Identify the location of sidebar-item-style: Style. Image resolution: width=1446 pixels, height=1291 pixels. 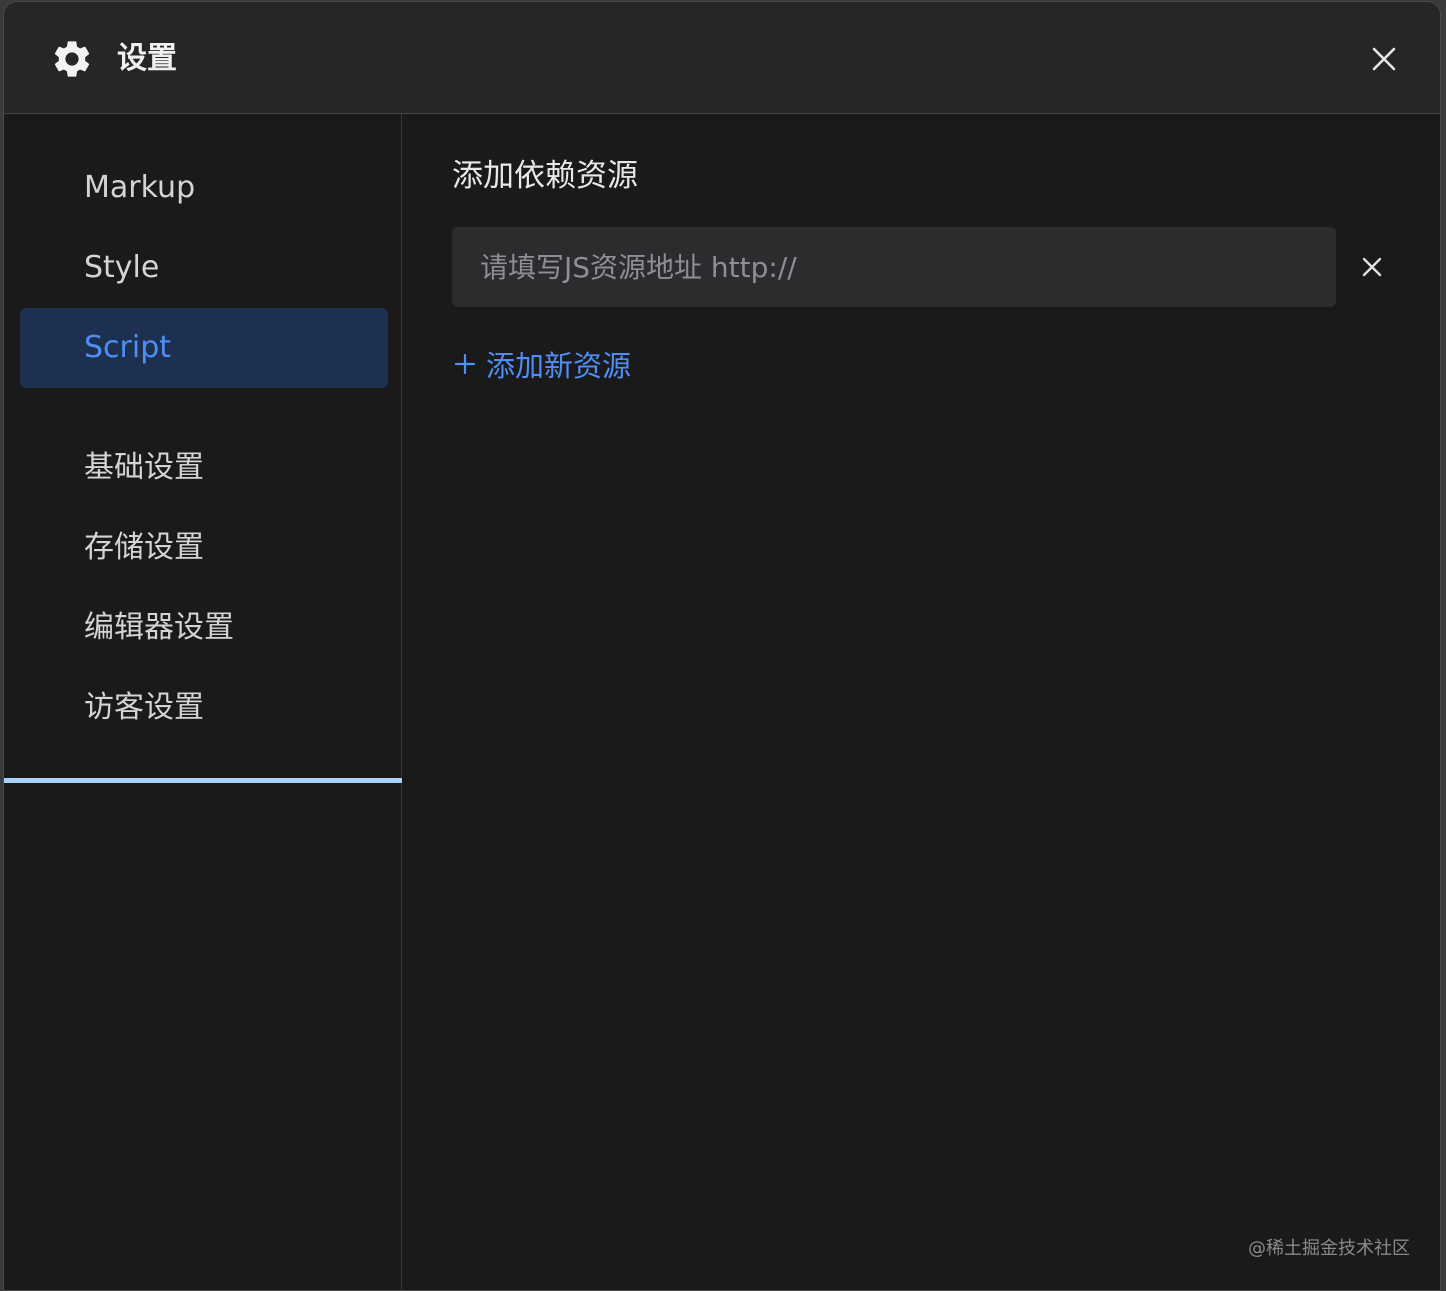
(204, 268).